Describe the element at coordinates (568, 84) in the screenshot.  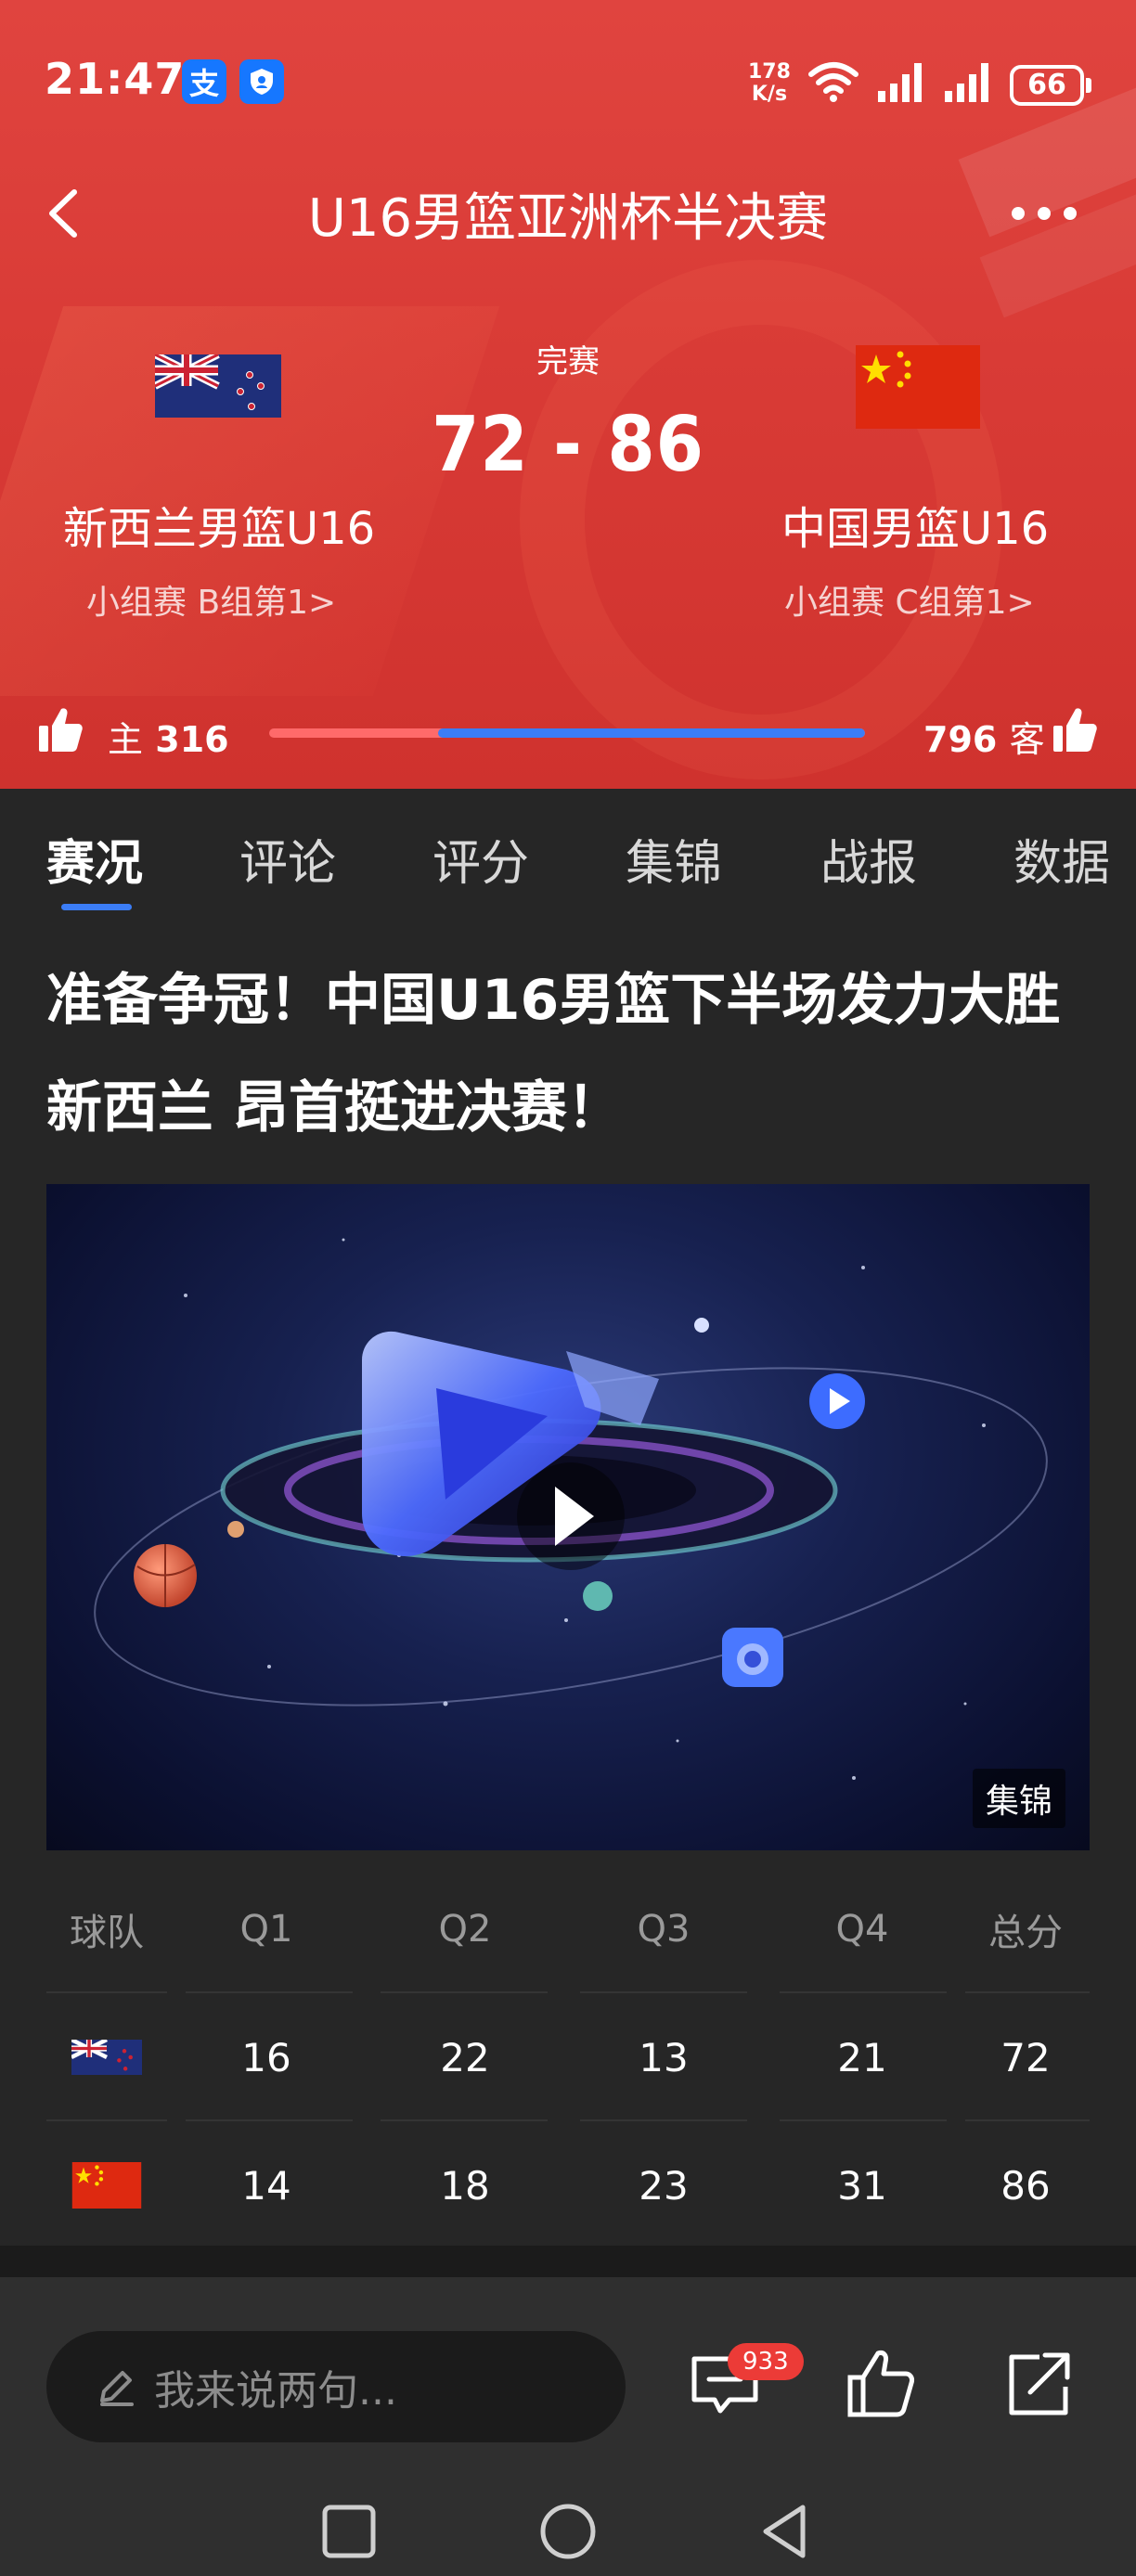
I see `status-bar: 21:47 支 178 K/s 66` at that location.